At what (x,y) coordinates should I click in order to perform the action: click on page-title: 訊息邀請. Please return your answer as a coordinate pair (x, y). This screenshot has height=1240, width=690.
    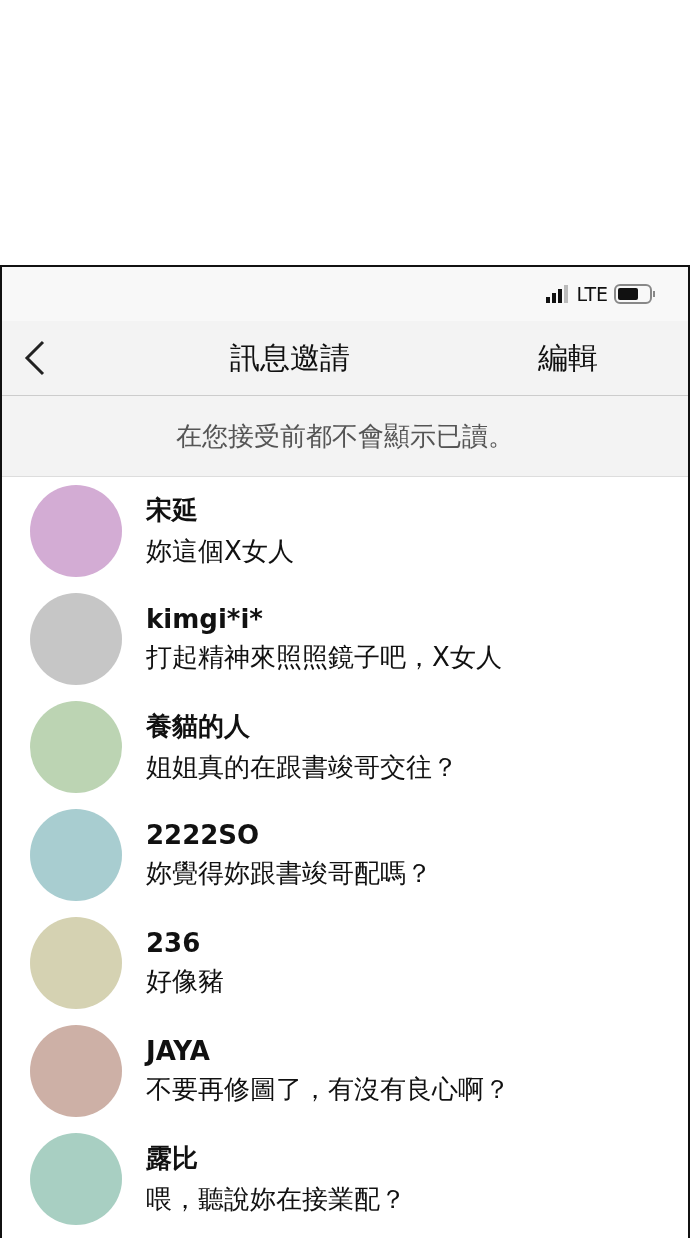
    Looking at the image, I should click on (290, 357).